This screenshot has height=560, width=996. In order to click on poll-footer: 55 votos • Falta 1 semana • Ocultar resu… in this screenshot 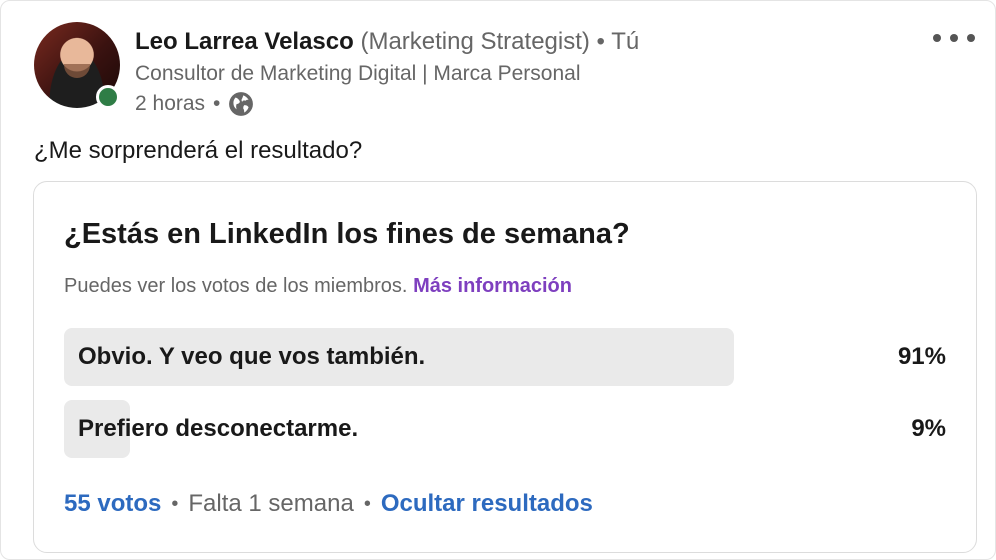, I will do `click(328, 504)`.